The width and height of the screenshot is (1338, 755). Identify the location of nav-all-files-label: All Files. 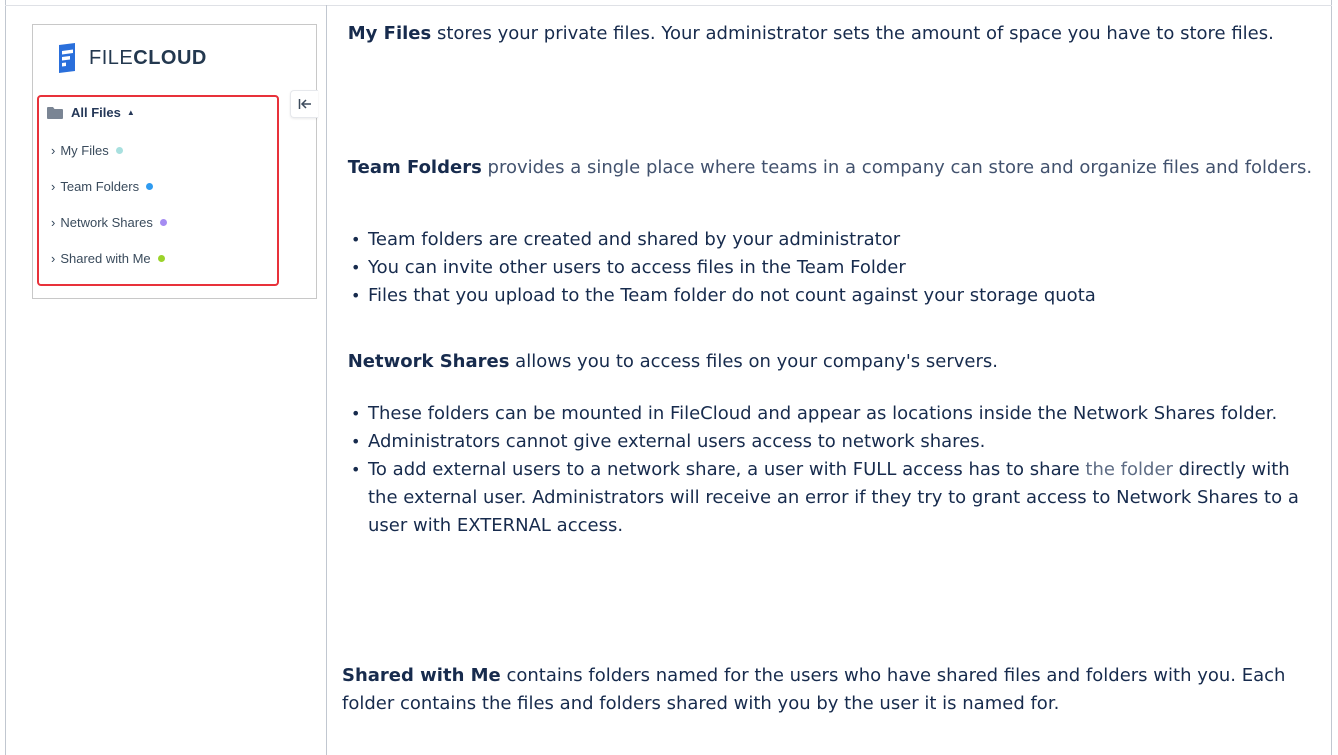
(96, 112).